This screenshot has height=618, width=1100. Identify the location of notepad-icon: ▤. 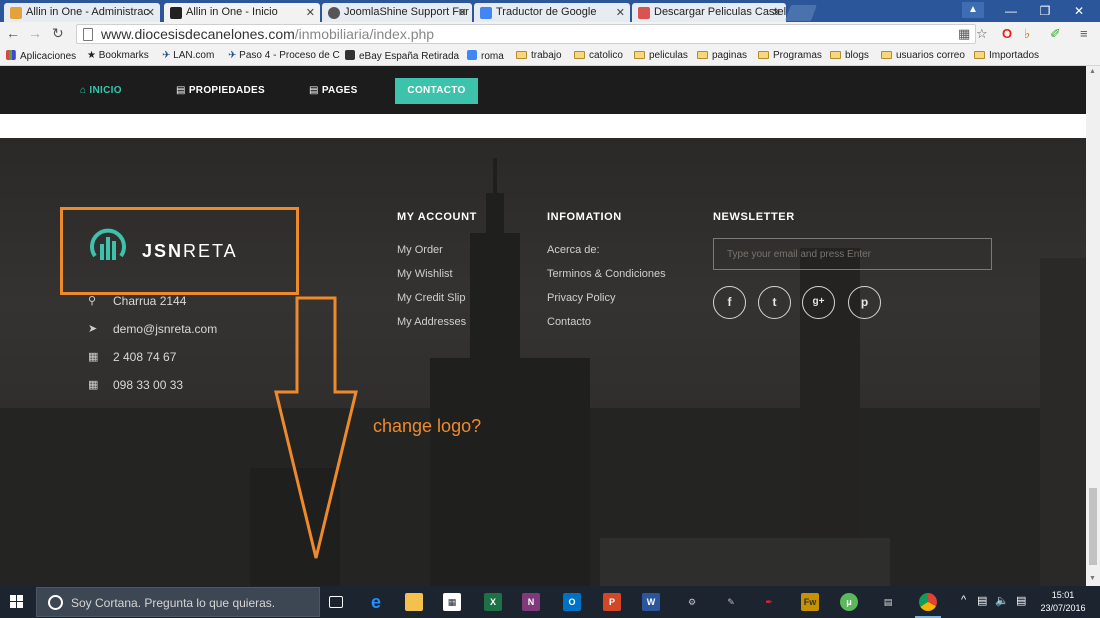
(888, 602).